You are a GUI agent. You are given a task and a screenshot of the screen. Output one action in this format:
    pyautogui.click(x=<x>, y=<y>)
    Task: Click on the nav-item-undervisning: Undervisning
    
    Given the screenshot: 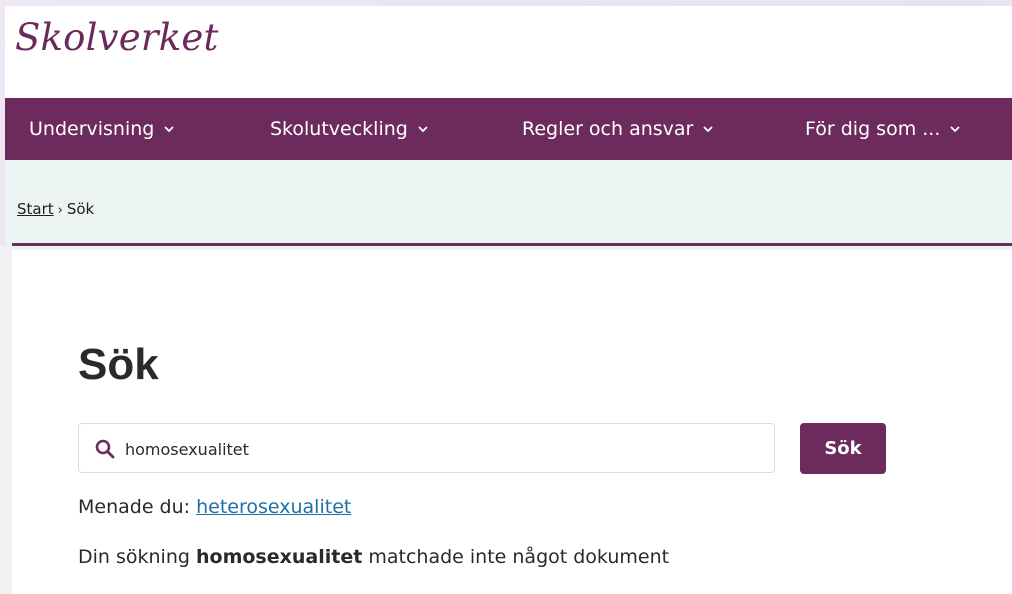 What is the action you would take?
    pyautogui.click(x=102, y=129)
    